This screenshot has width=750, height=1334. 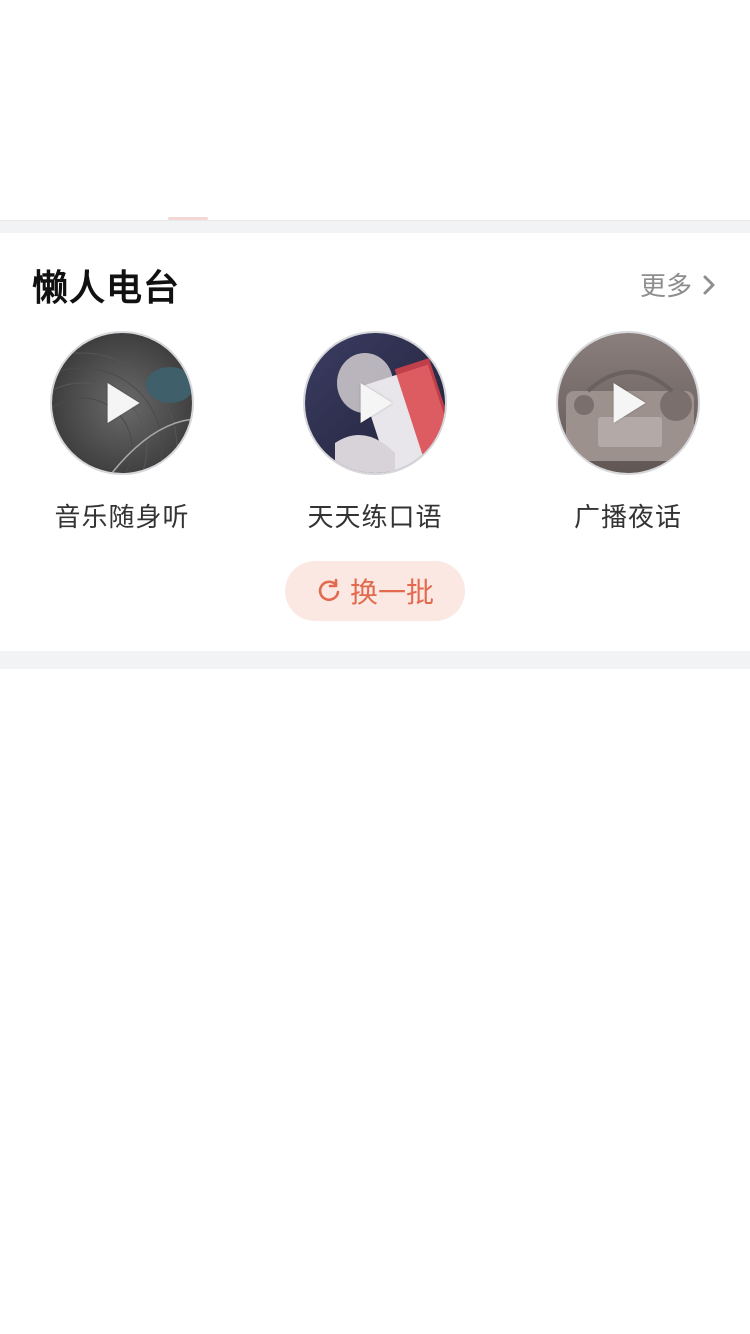 What do you see at coordinates (106, 288) in the screenshot?
I see `section-title: 懒人电台` at bounding box center [106, 288].